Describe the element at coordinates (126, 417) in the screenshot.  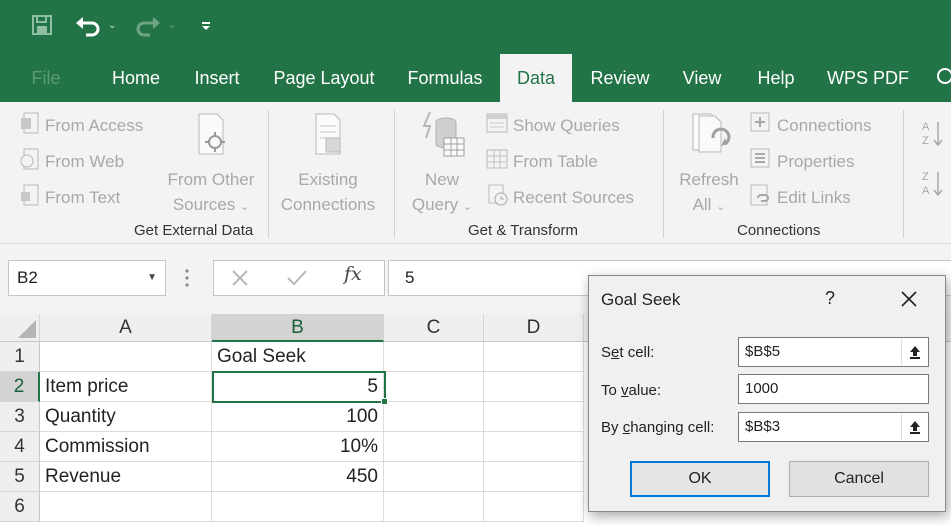
I see `cell-a3: Quantity` at that location.